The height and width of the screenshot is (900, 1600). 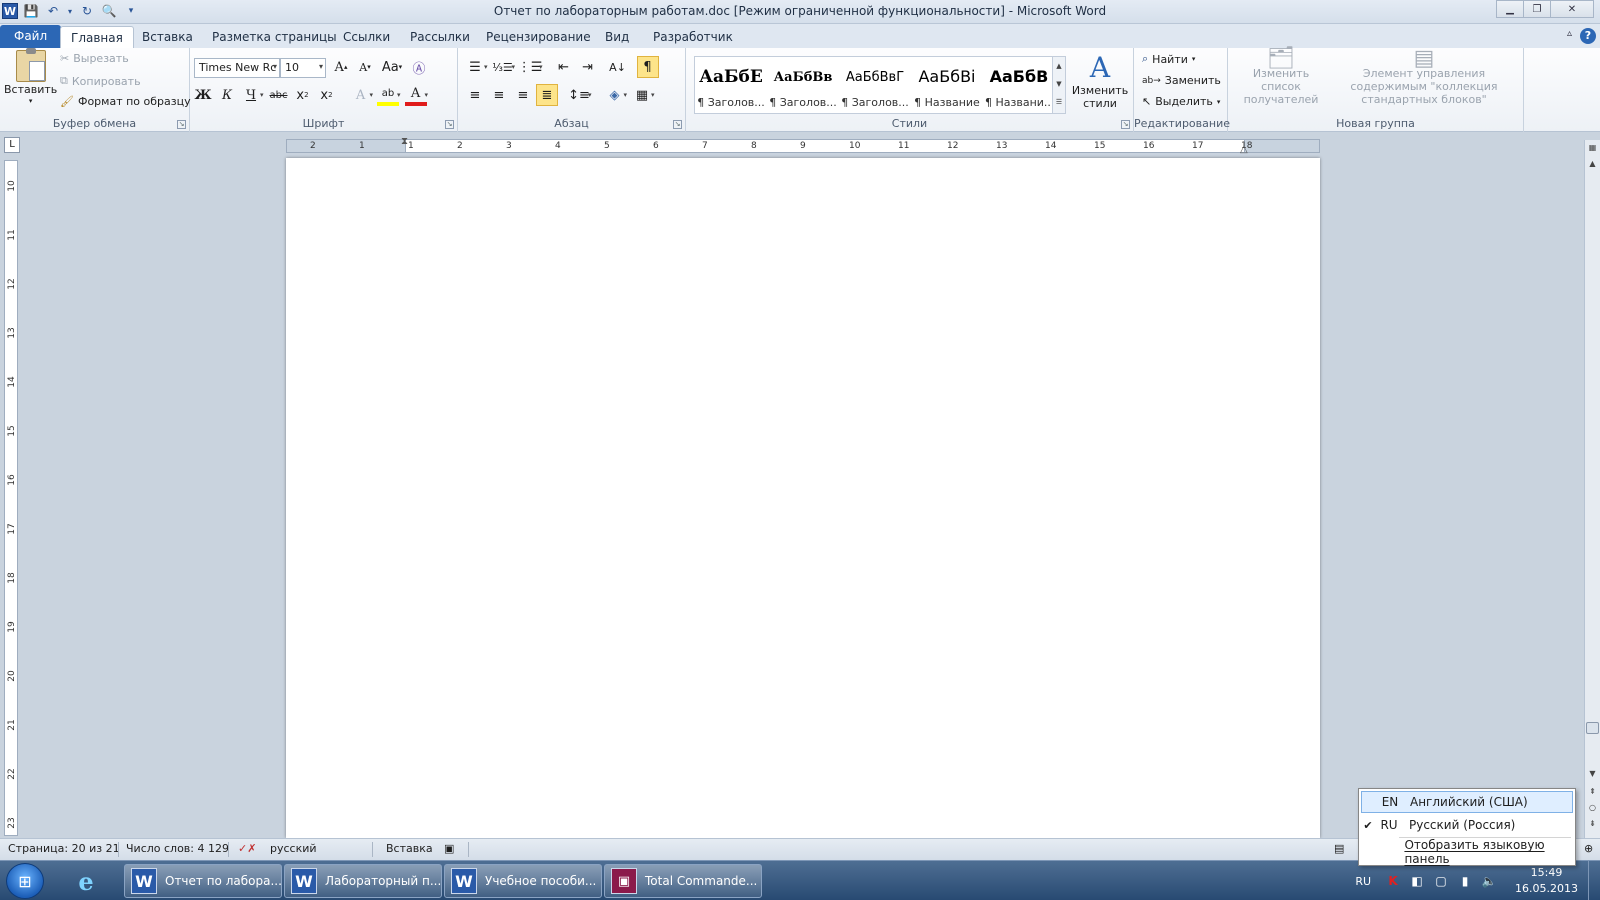 I want to click on status-mode: Вставка, so click(x=409, y=848).